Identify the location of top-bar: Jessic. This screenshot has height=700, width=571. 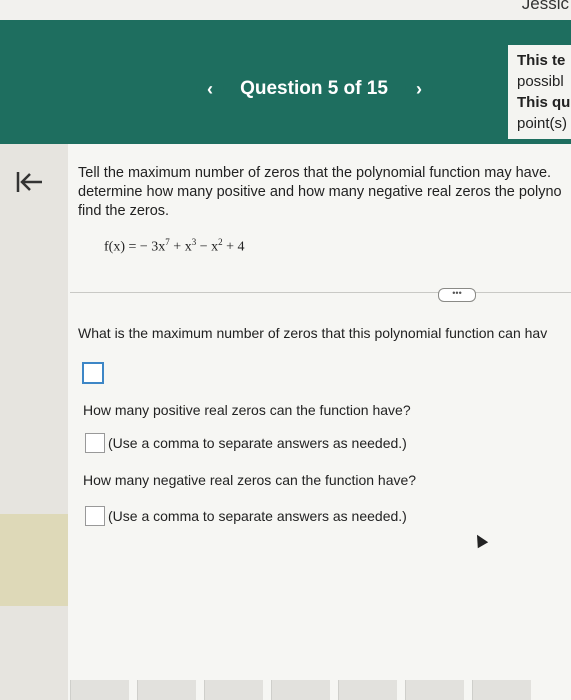
(285, 10).